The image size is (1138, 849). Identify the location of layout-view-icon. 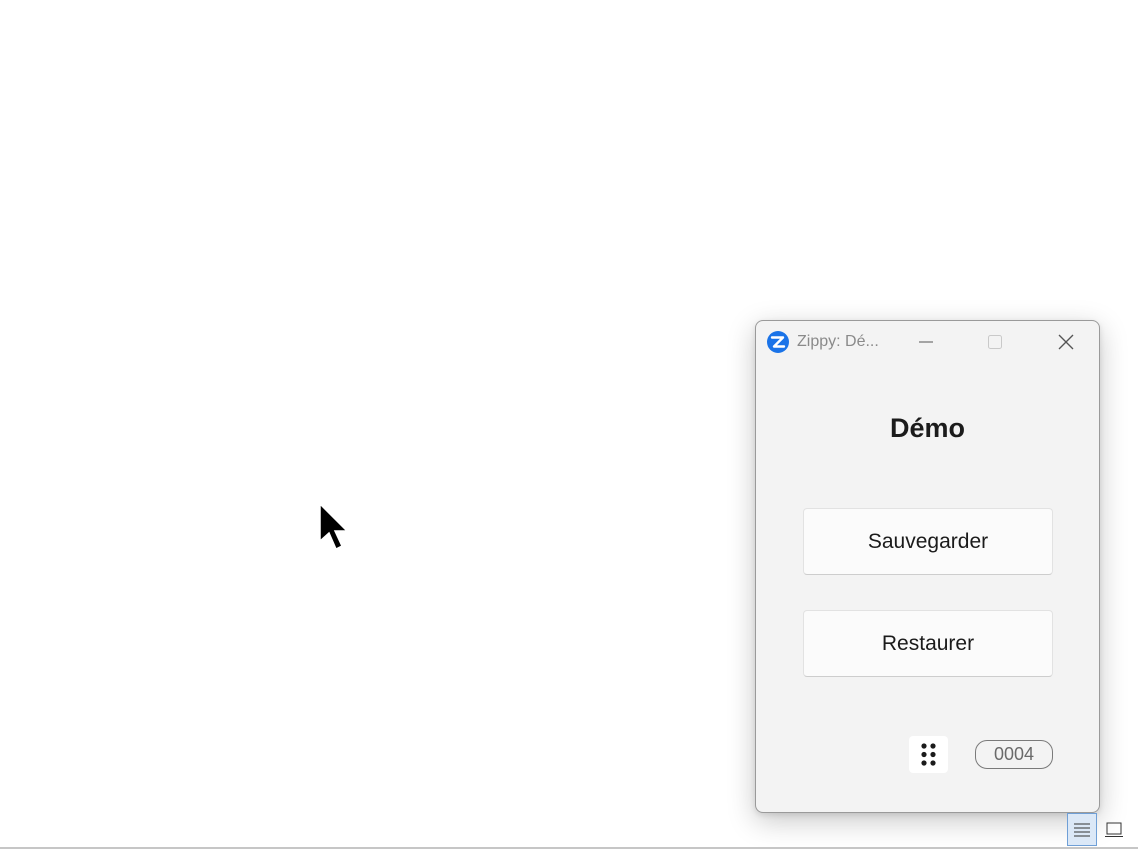
(1114, 829).